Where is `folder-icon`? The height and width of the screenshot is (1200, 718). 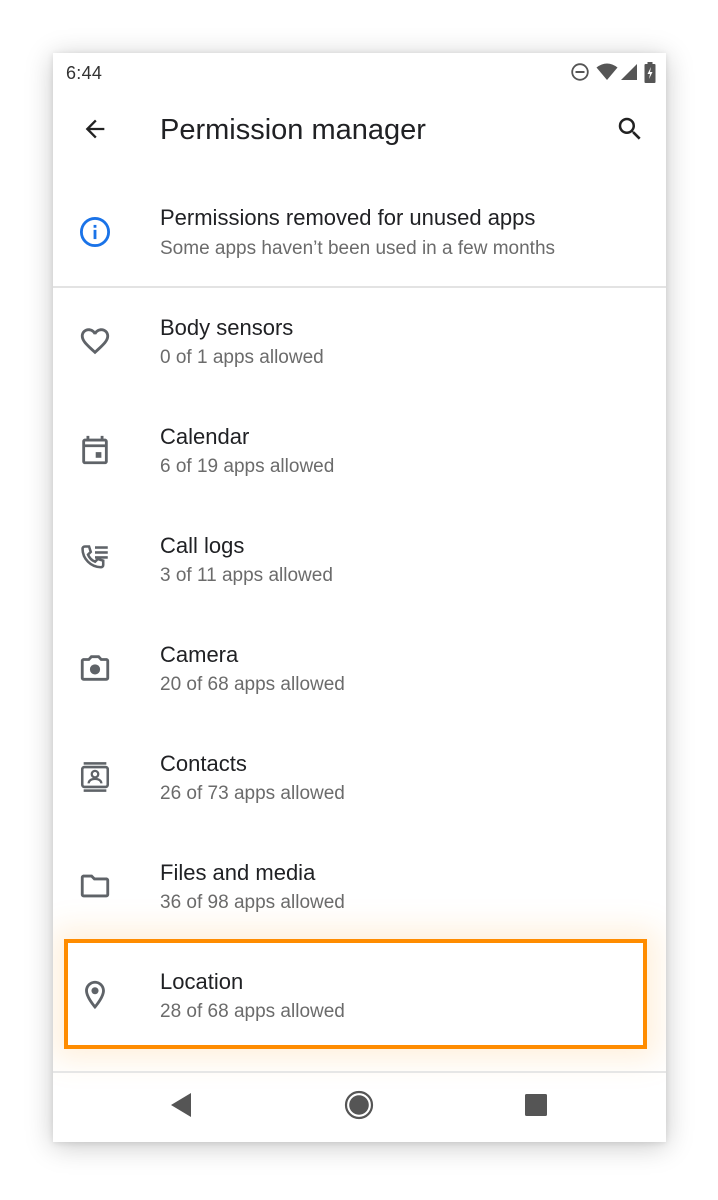 folder-icon is located at coordinates (95, 886).